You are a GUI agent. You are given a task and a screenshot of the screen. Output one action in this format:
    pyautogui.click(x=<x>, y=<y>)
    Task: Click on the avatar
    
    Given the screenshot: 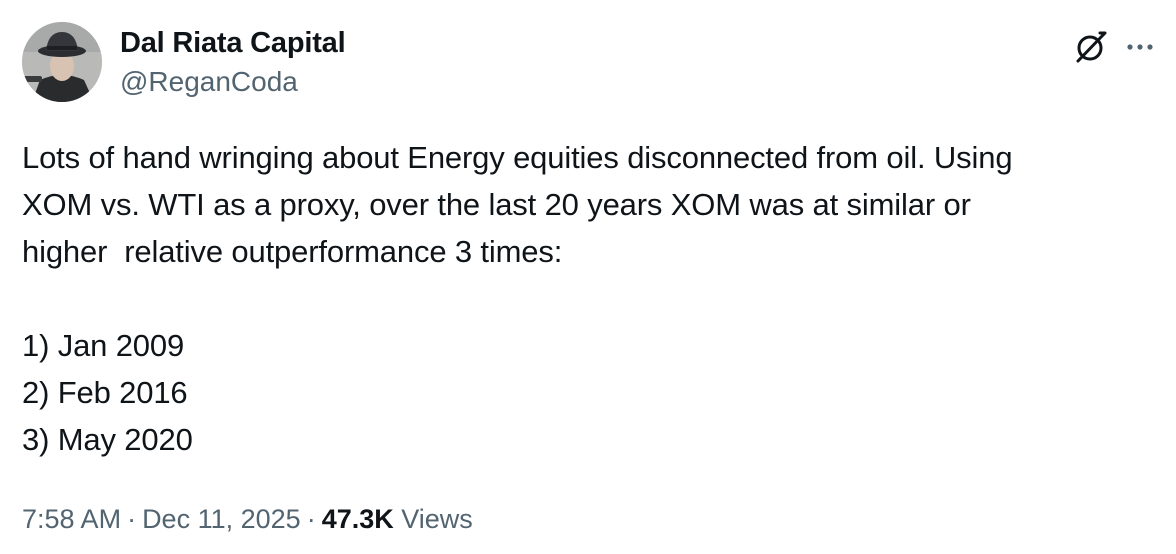 What is the action you would take?
    pyautogui.click(x=62, y=62)
    